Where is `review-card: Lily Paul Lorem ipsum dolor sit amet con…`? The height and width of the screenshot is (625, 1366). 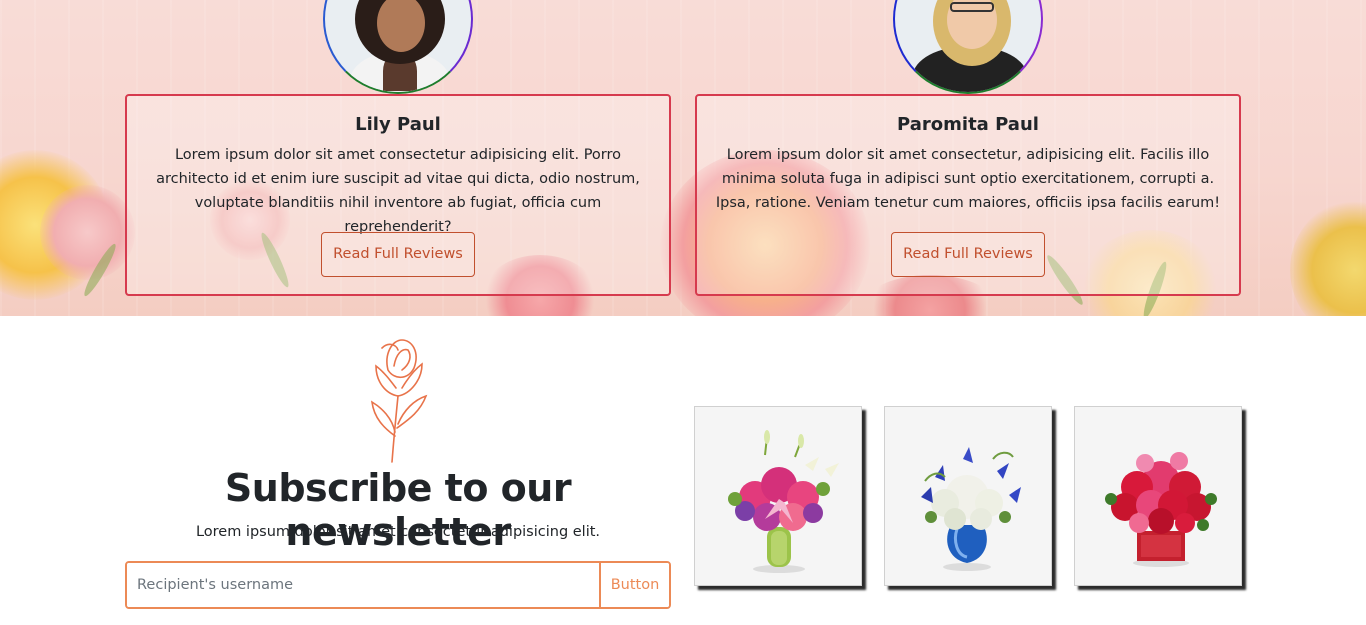
review-card: Lily Paul Lorem ipsum dolor sit amet con… is located at coordinates (398, 195).